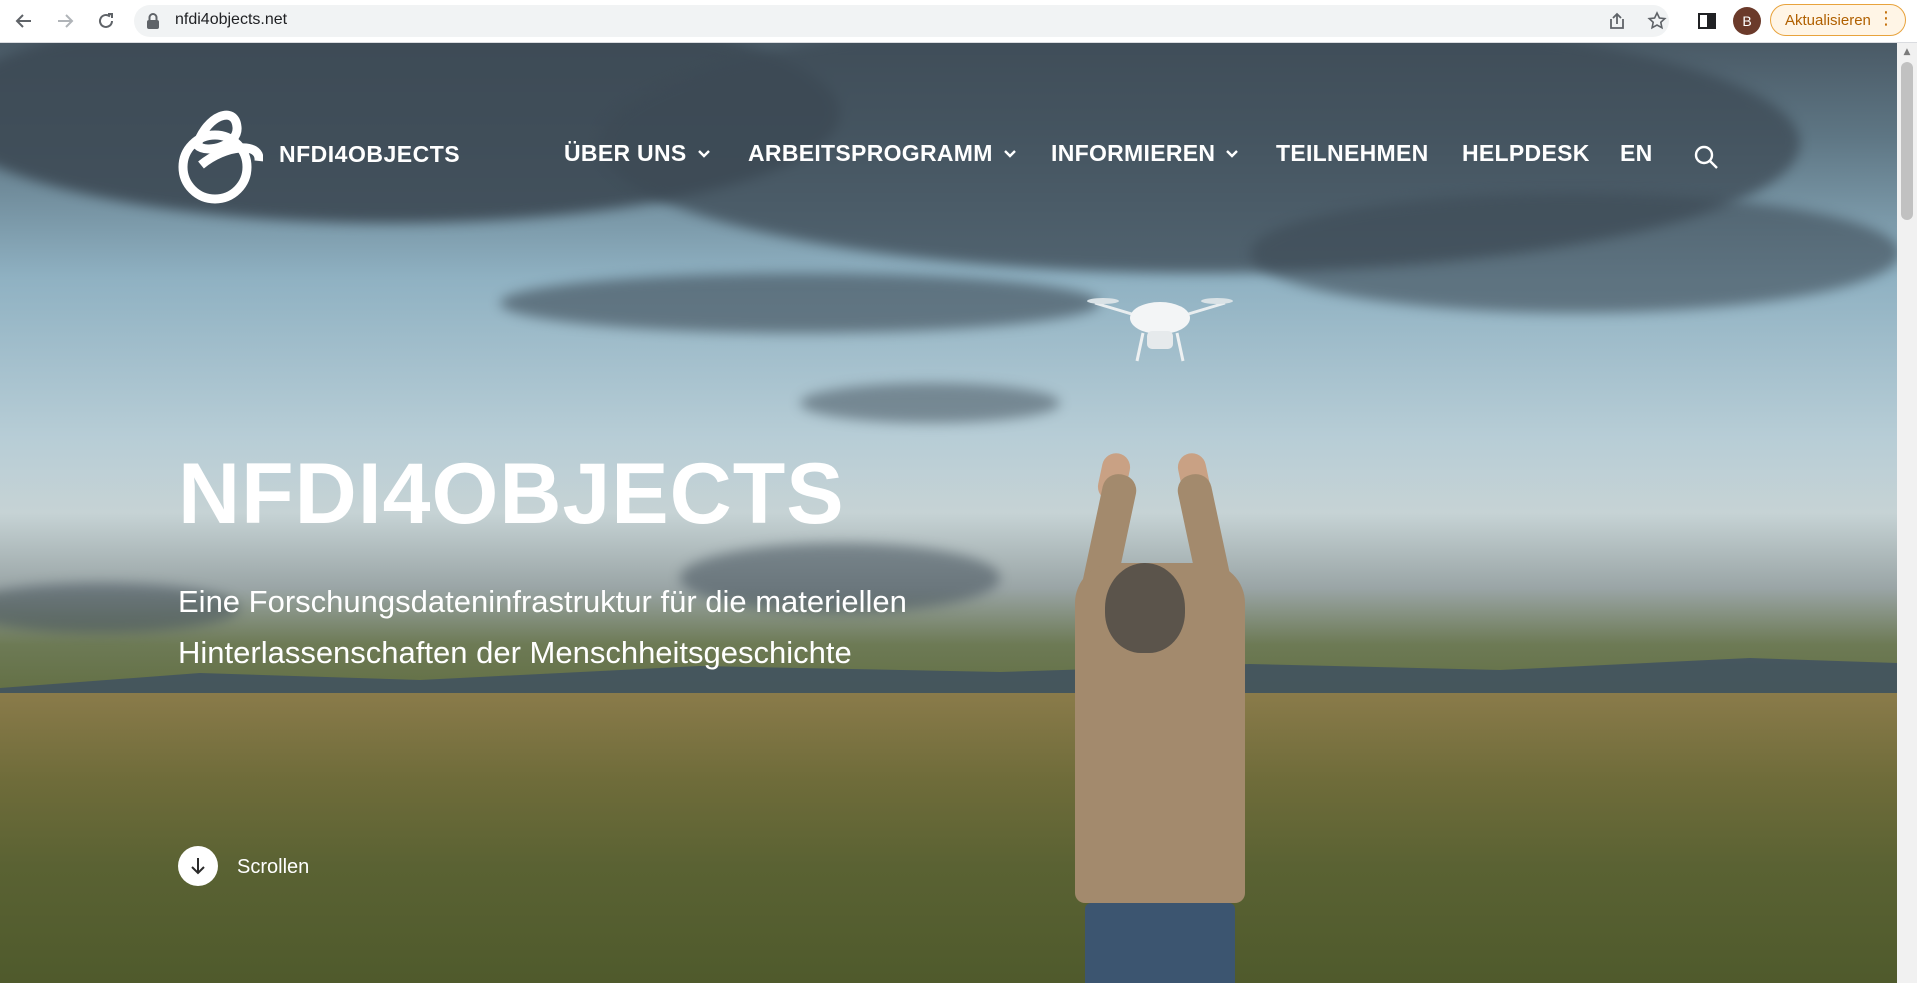  What do you see at coordinates (369, 154) in the screenshot?
I see `brand-name: NFDI4OBJECTS` at bounding box center [369, 154].